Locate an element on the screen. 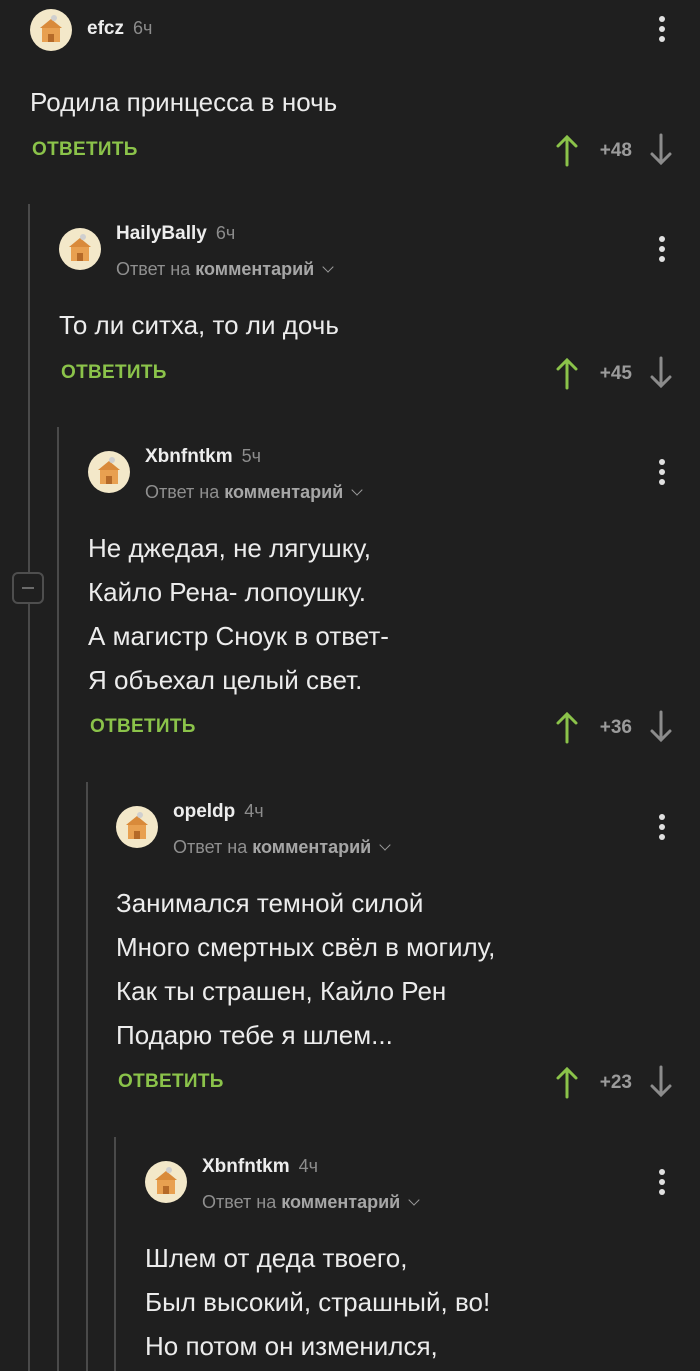 Image resolution: width=700 pixels, height=1371 pixels. comment-header: HailyBally 6ч Ответ на комментарий is located at coordinates (379, 250).